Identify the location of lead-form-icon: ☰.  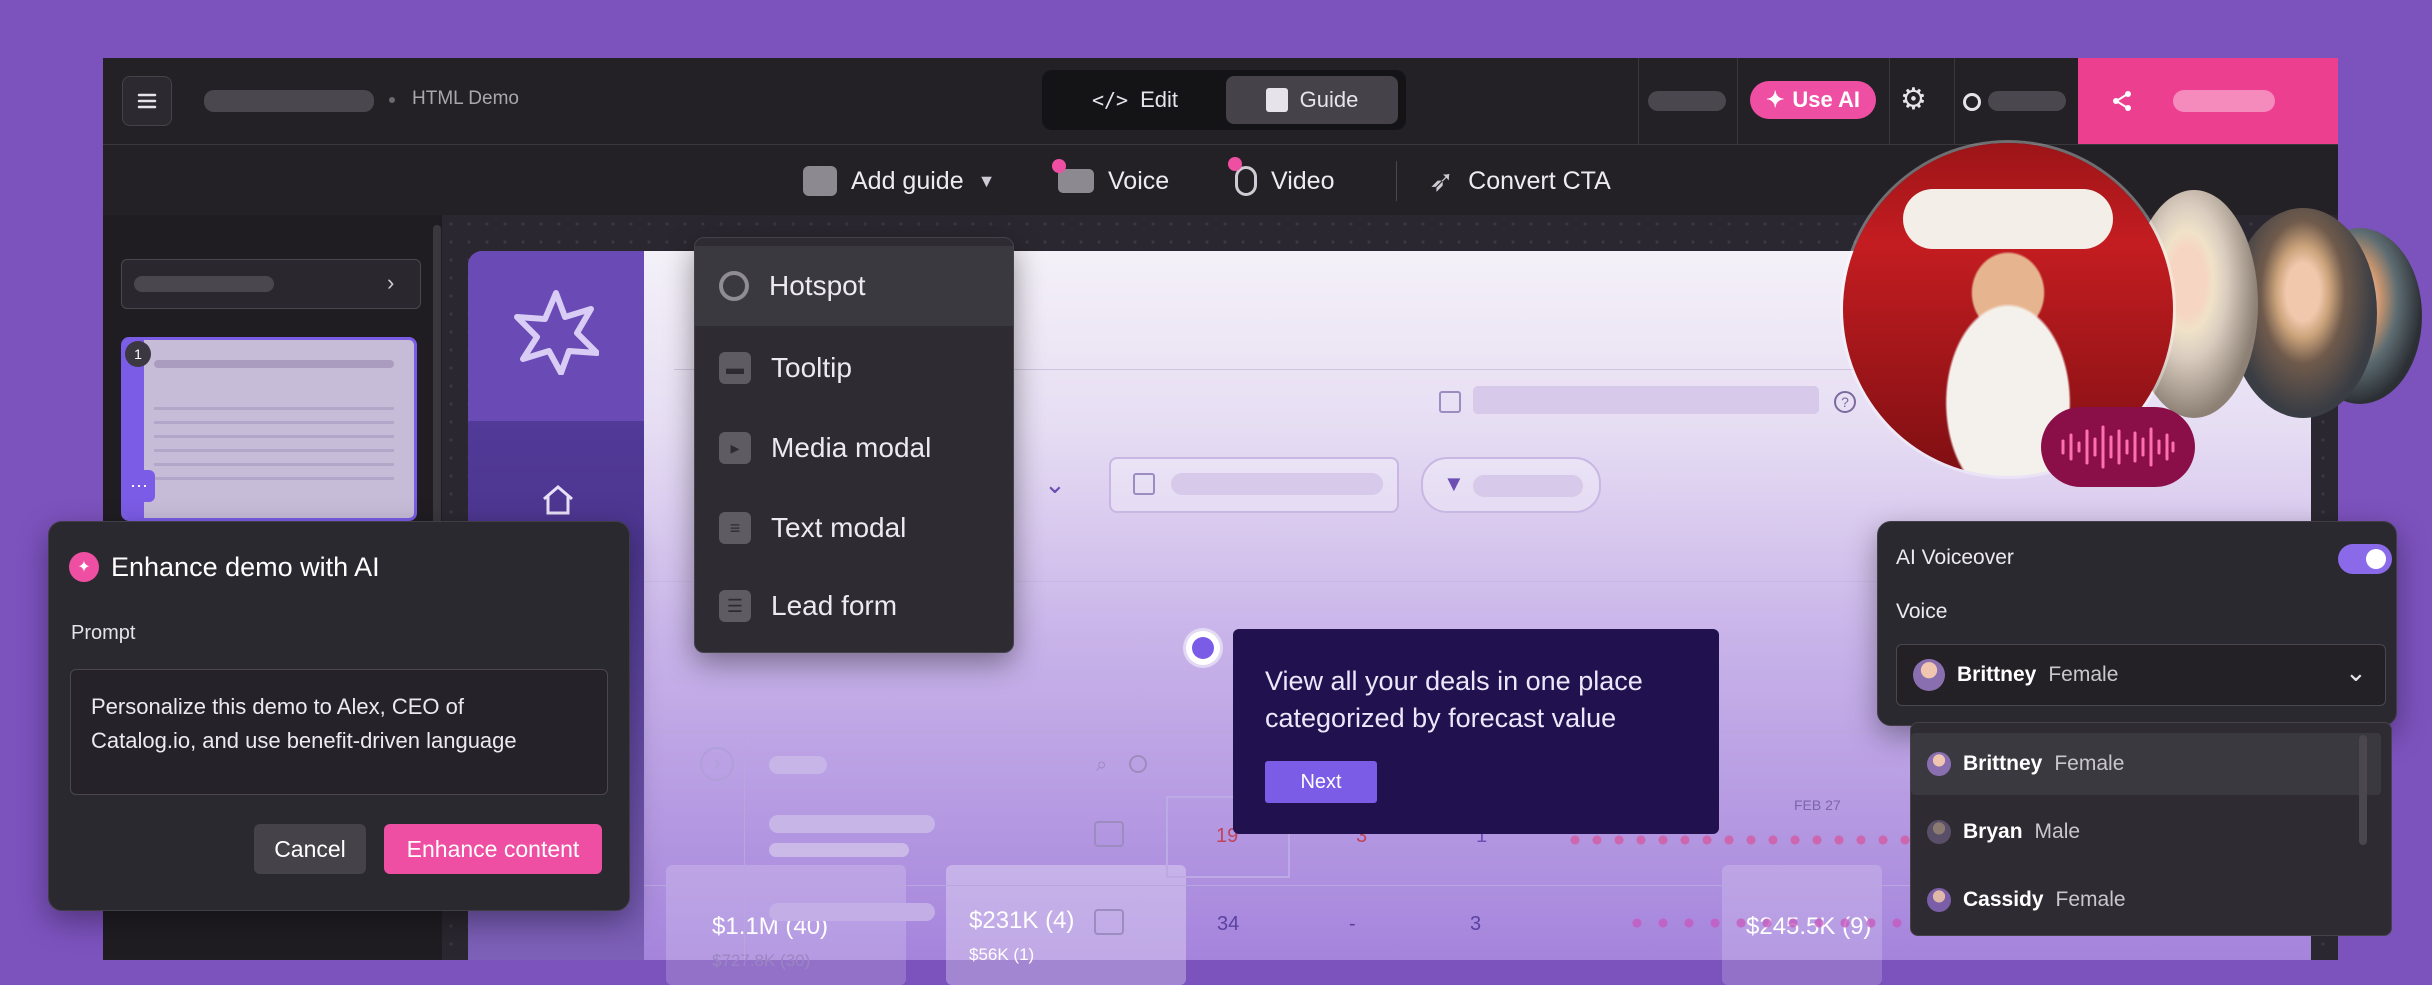
(735, 606).